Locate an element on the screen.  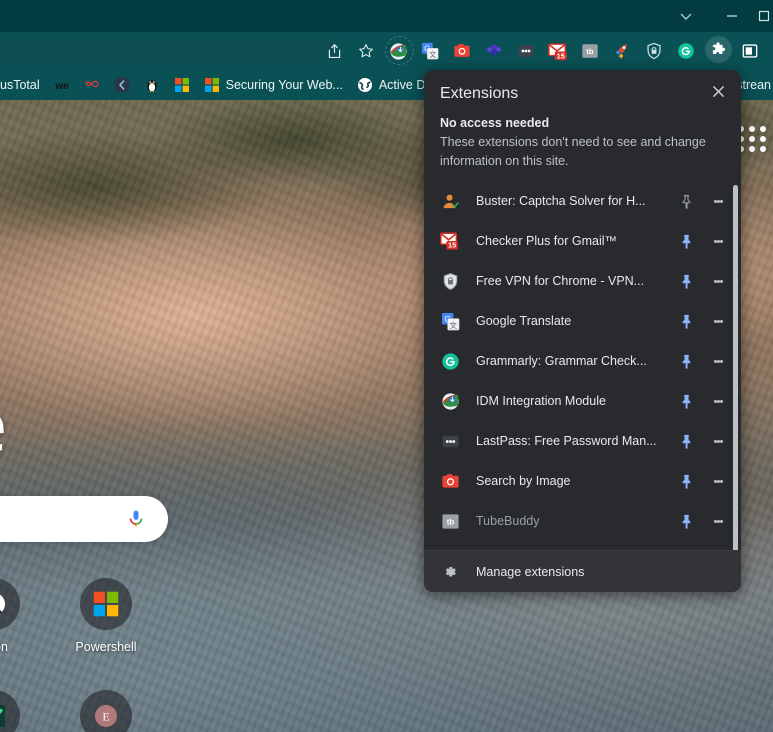
checker-plus-gmail-button: 15 is located at coordinates (558, 51).